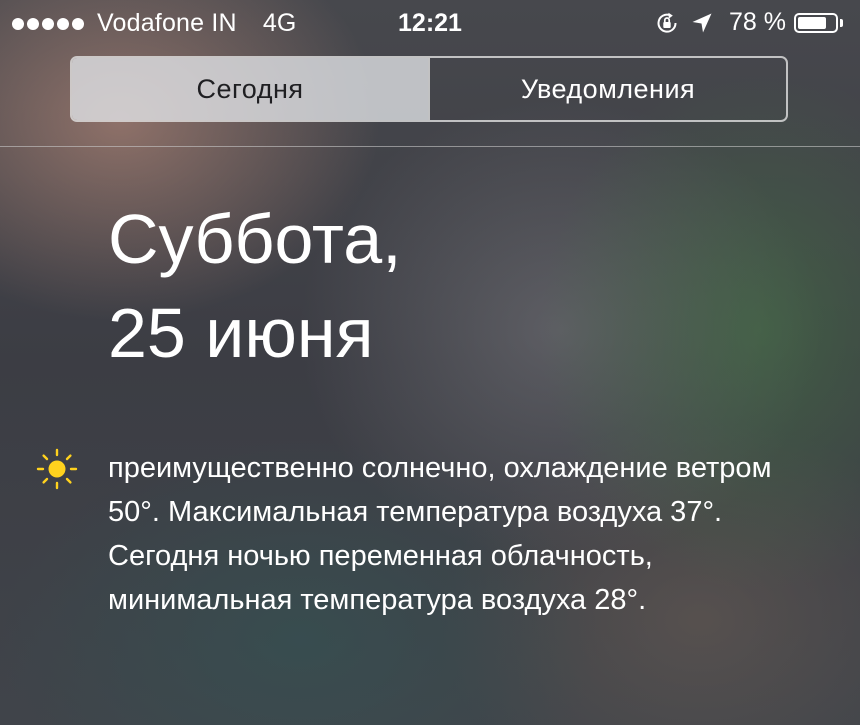 This screenshot has height=725, width=860. Describe the element at coordinates (667, 23) in the screenshot. I see `rotation-lock-icon` at that location.